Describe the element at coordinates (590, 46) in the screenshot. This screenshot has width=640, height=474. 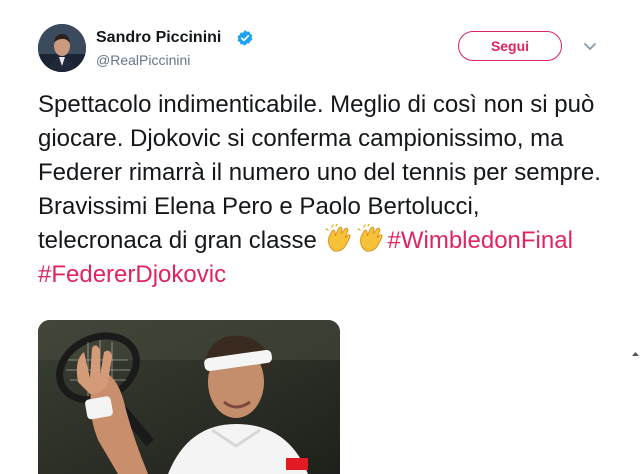
I see `chevron-down-icon` at that location.